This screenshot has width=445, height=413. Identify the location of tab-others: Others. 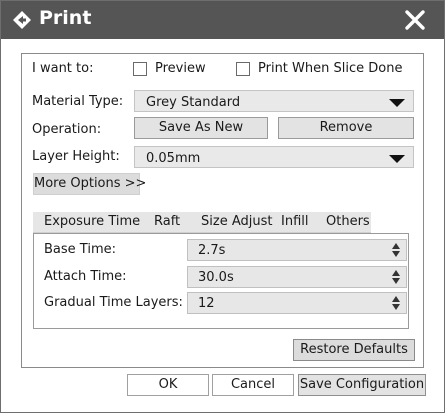
(348, 221).